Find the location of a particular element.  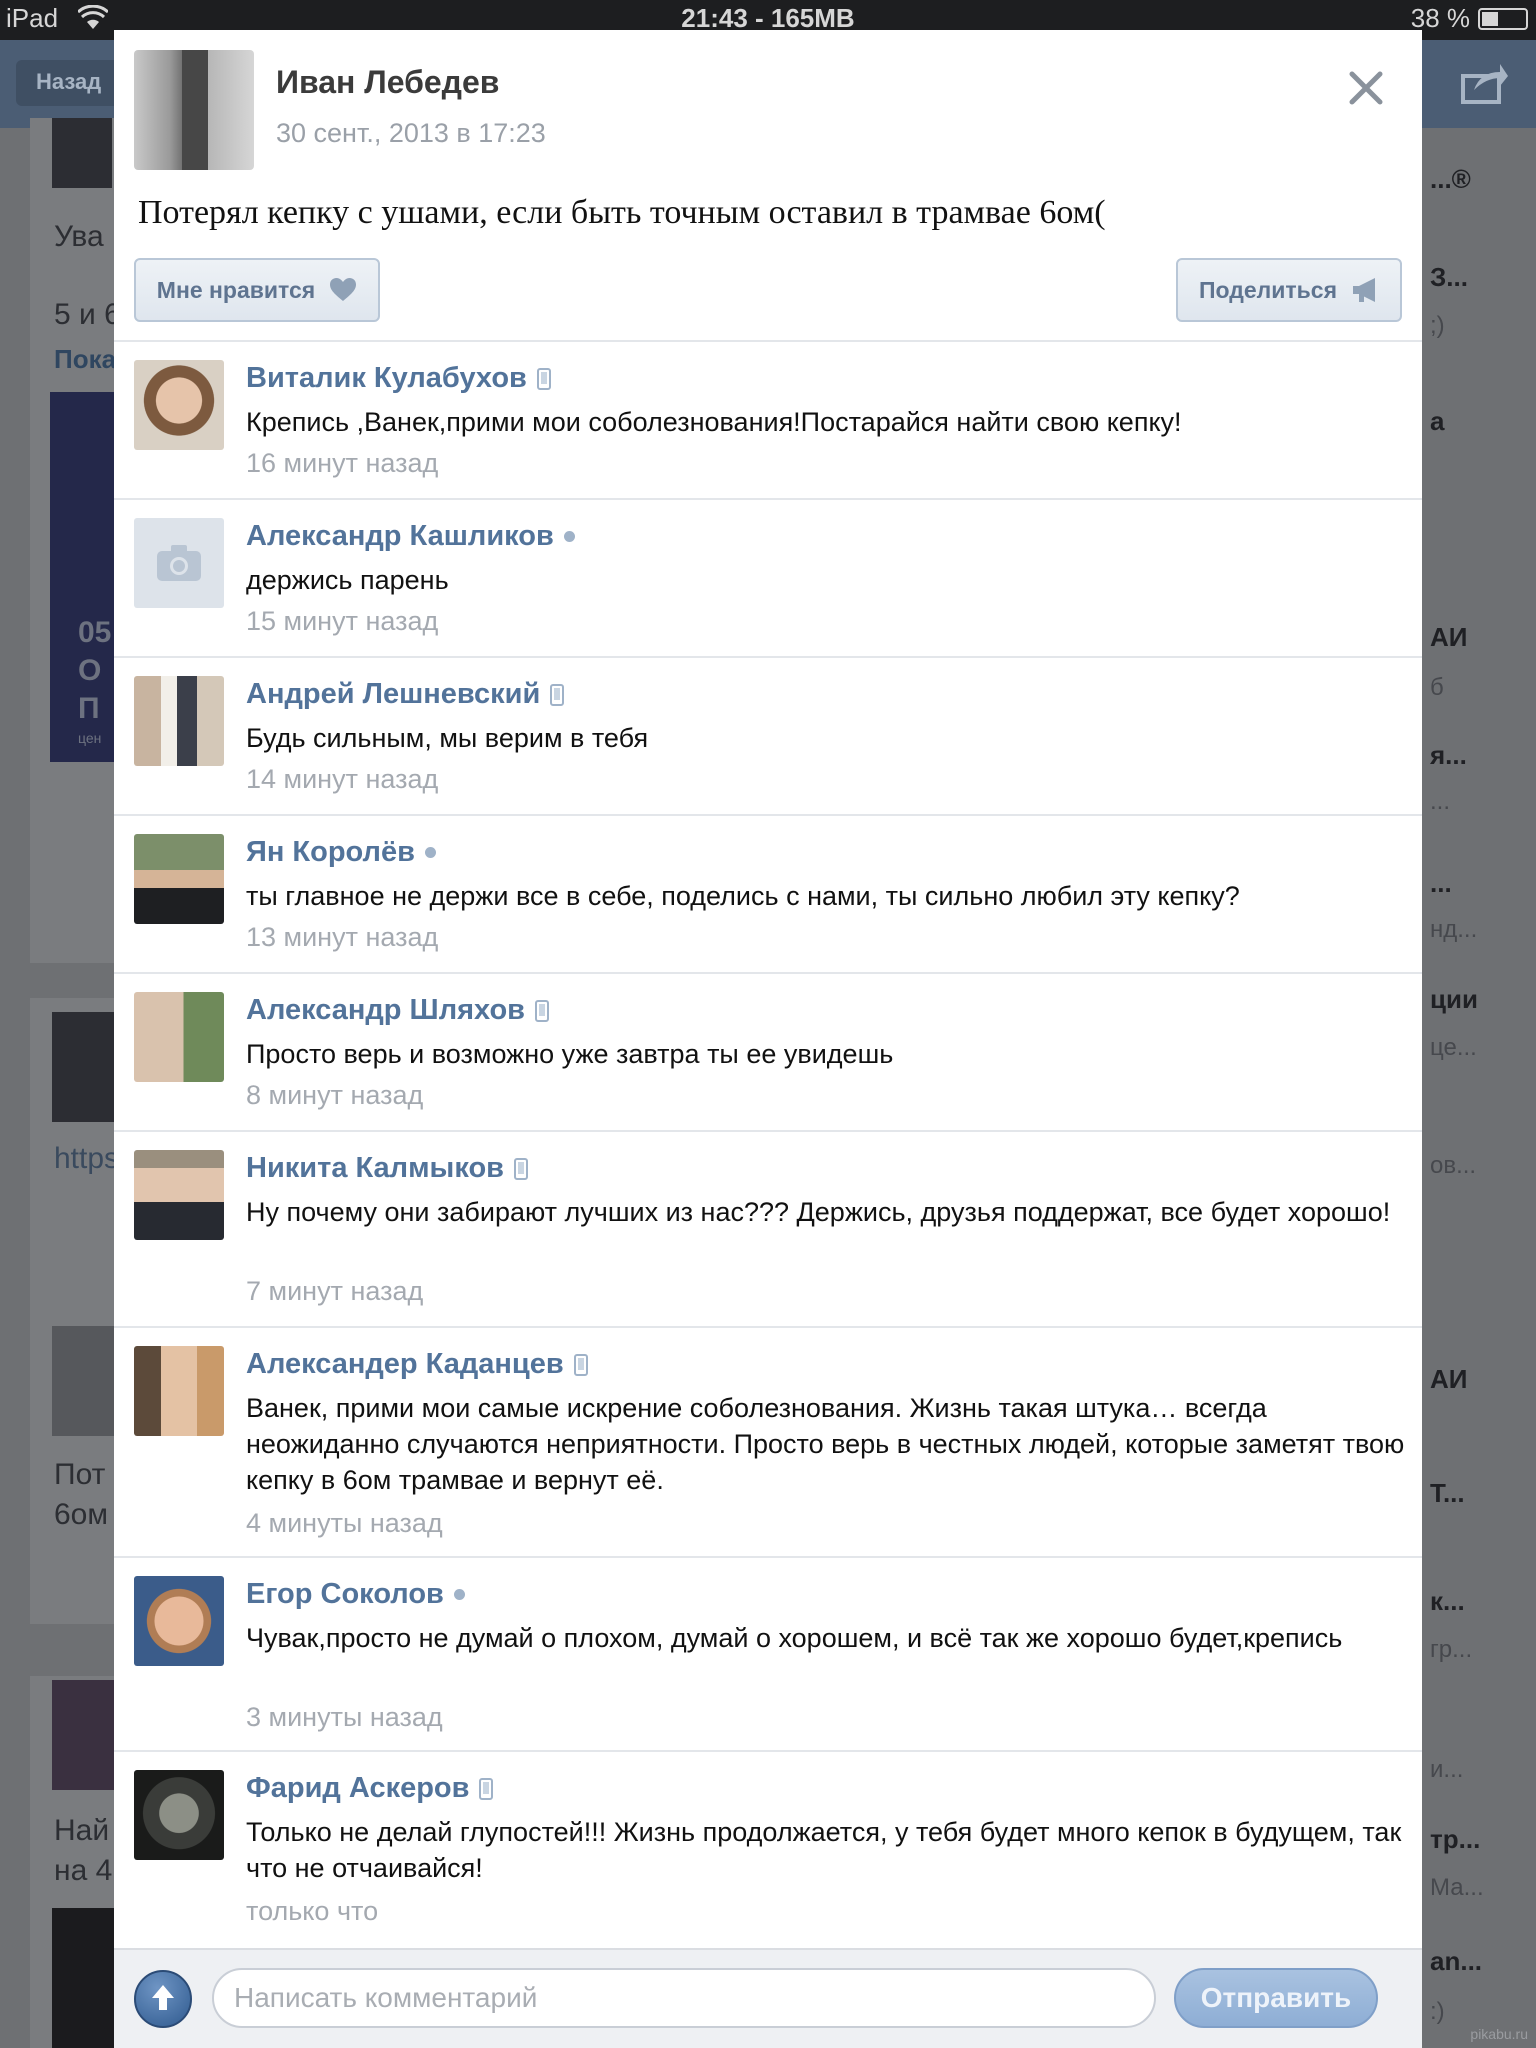

share-icon is located at coordinates (1485, 84).